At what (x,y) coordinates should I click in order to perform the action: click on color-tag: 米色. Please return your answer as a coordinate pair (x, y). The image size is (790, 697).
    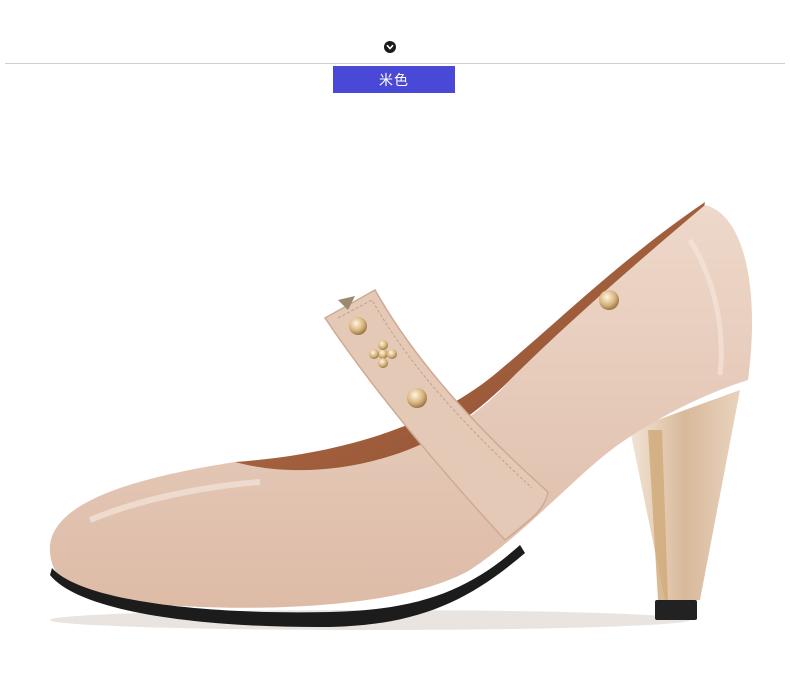
    Looking at the image, I should click on (394, 79).